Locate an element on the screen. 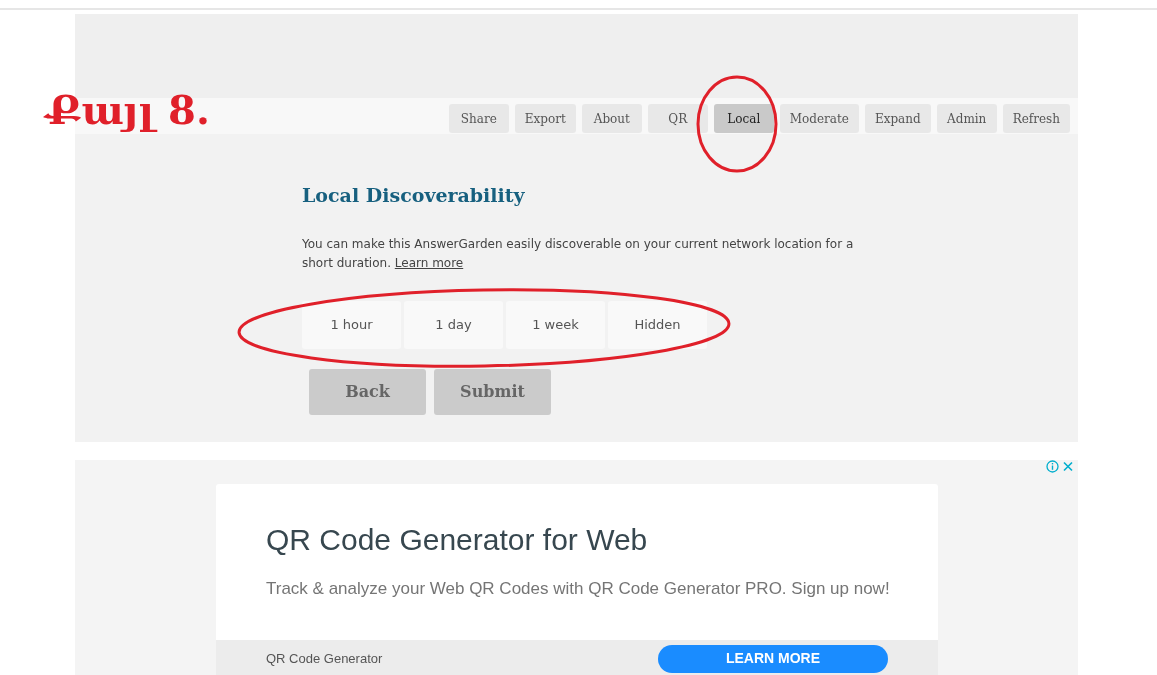 Image resolution: width=1157 pixels, height=675 pixels. close-icon is located at coordinates (1068, 466).